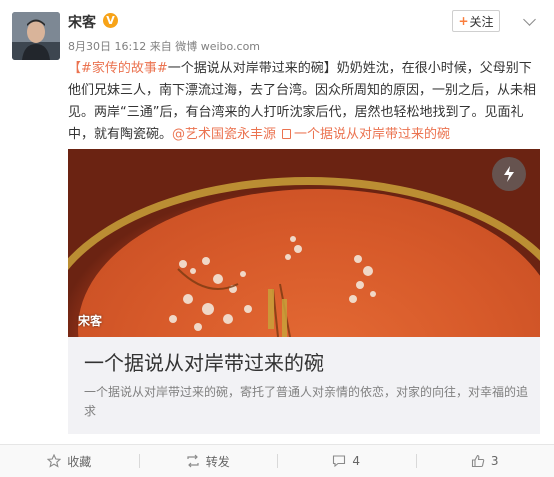 This screenshot has height=477, width=554. What do you see at coordinates (307, 402) in the screenshot?
I see `article-description: 一个据说从对岸带过来的碗，寄托了普通人对亲情的依恋，对家的向往，对幸福的追求` at bounding box center [307, 402].